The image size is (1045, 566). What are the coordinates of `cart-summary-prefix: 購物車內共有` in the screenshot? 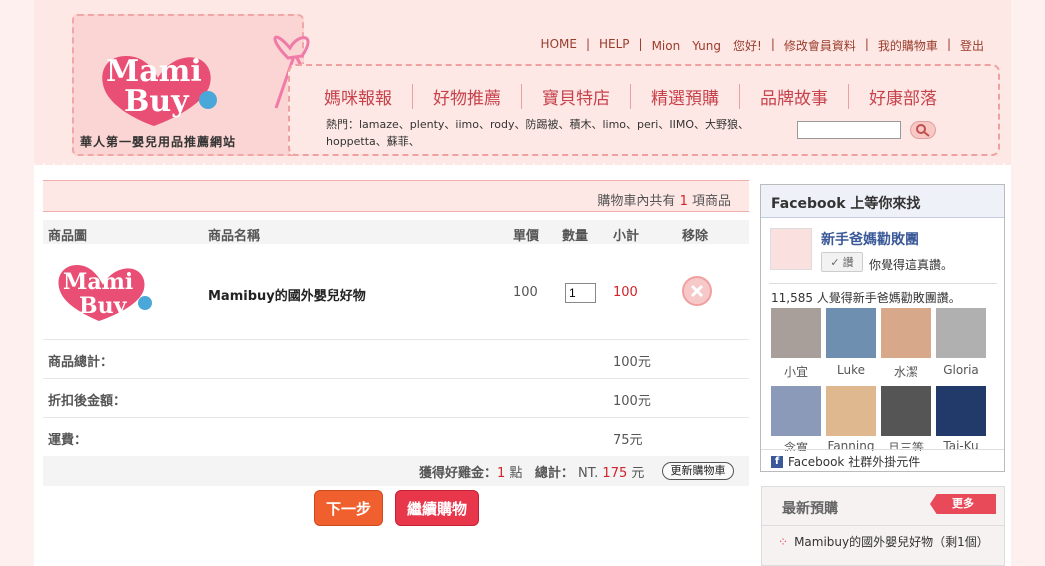 It's located at (636, 201).